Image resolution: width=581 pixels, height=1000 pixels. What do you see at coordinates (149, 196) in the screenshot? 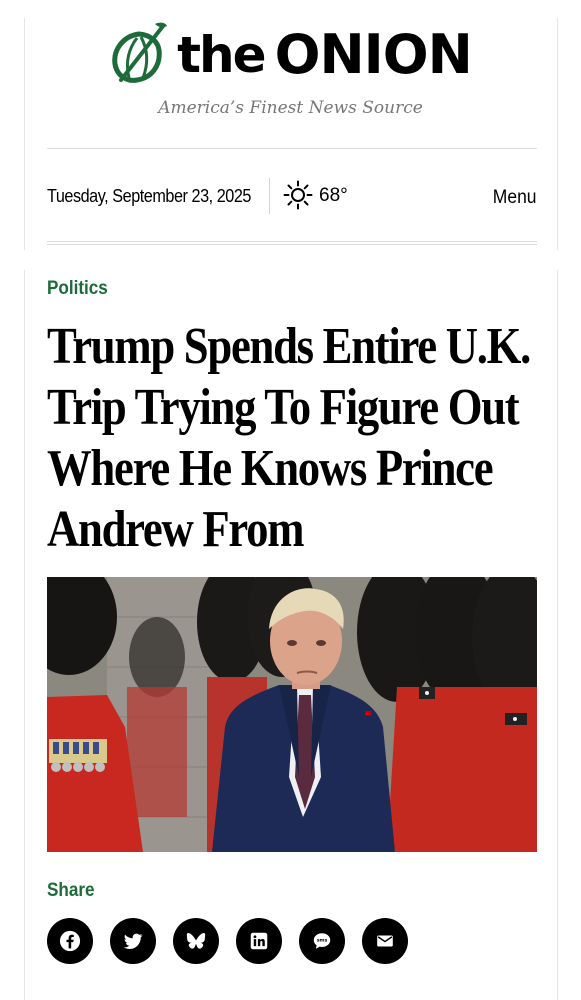
I see `current-date: Tuesday, September 23, 2025` at bounding box center [149, 196].